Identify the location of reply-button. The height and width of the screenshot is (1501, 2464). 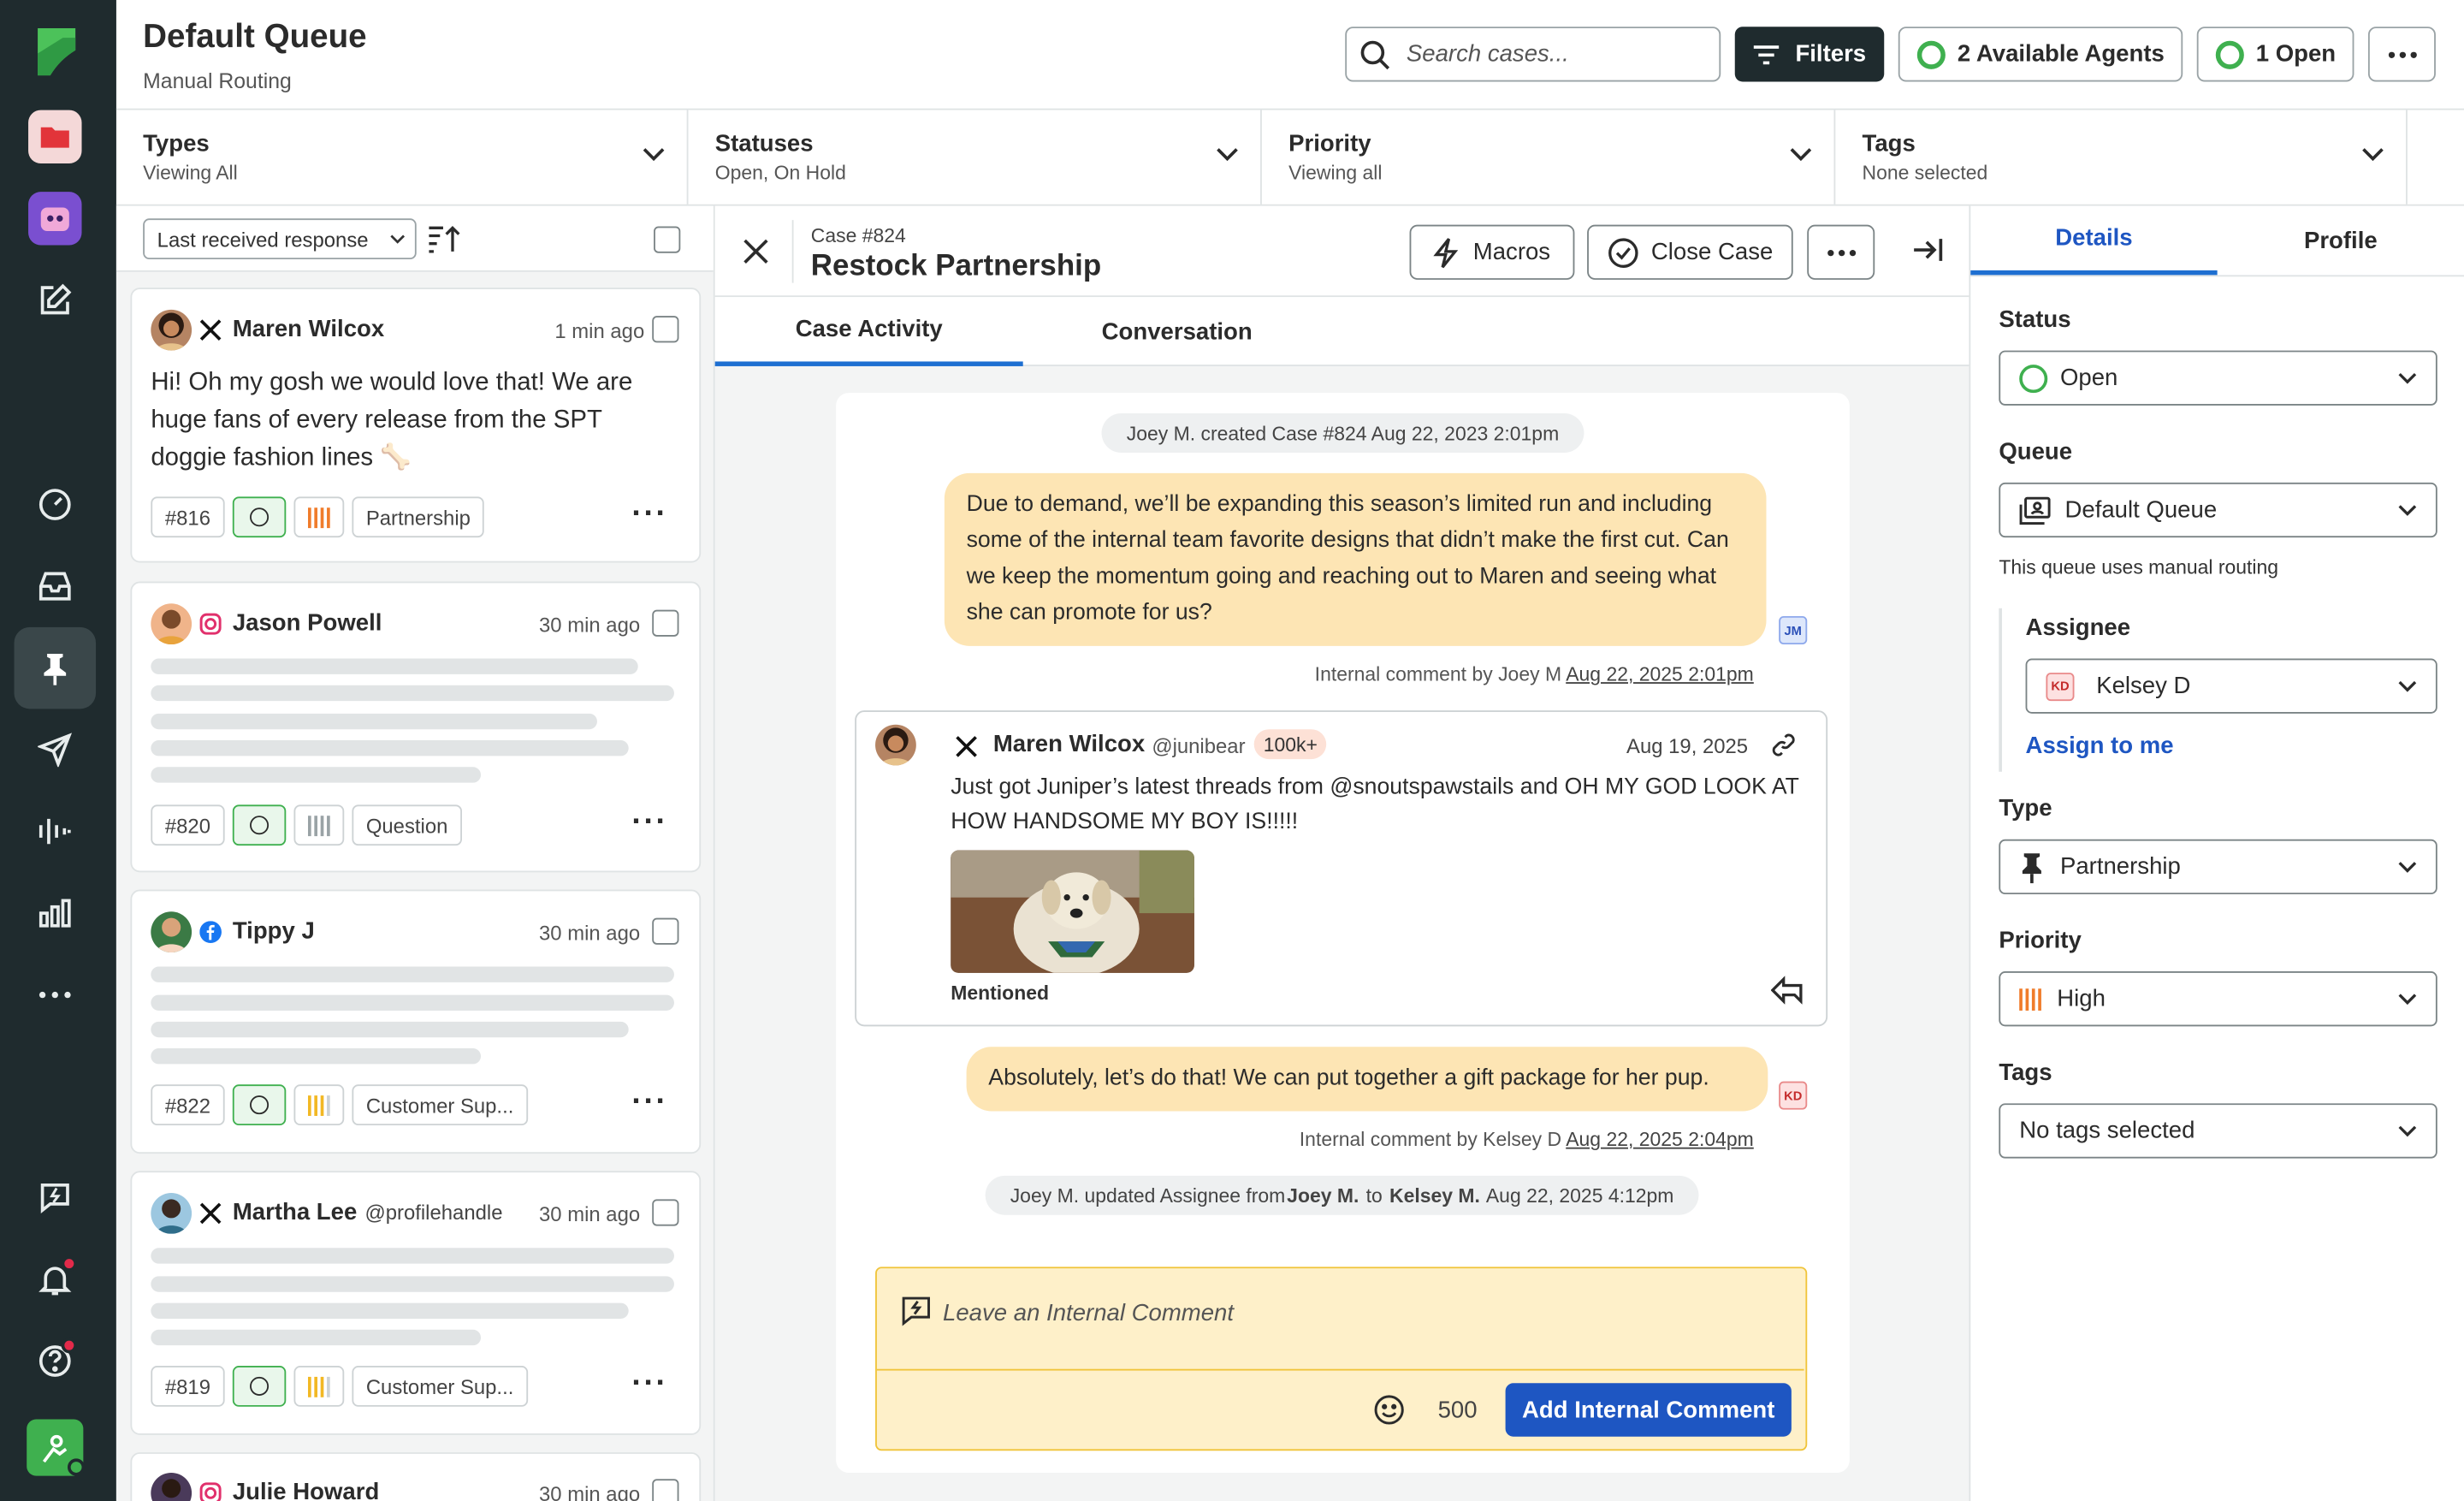
(1787, 990).